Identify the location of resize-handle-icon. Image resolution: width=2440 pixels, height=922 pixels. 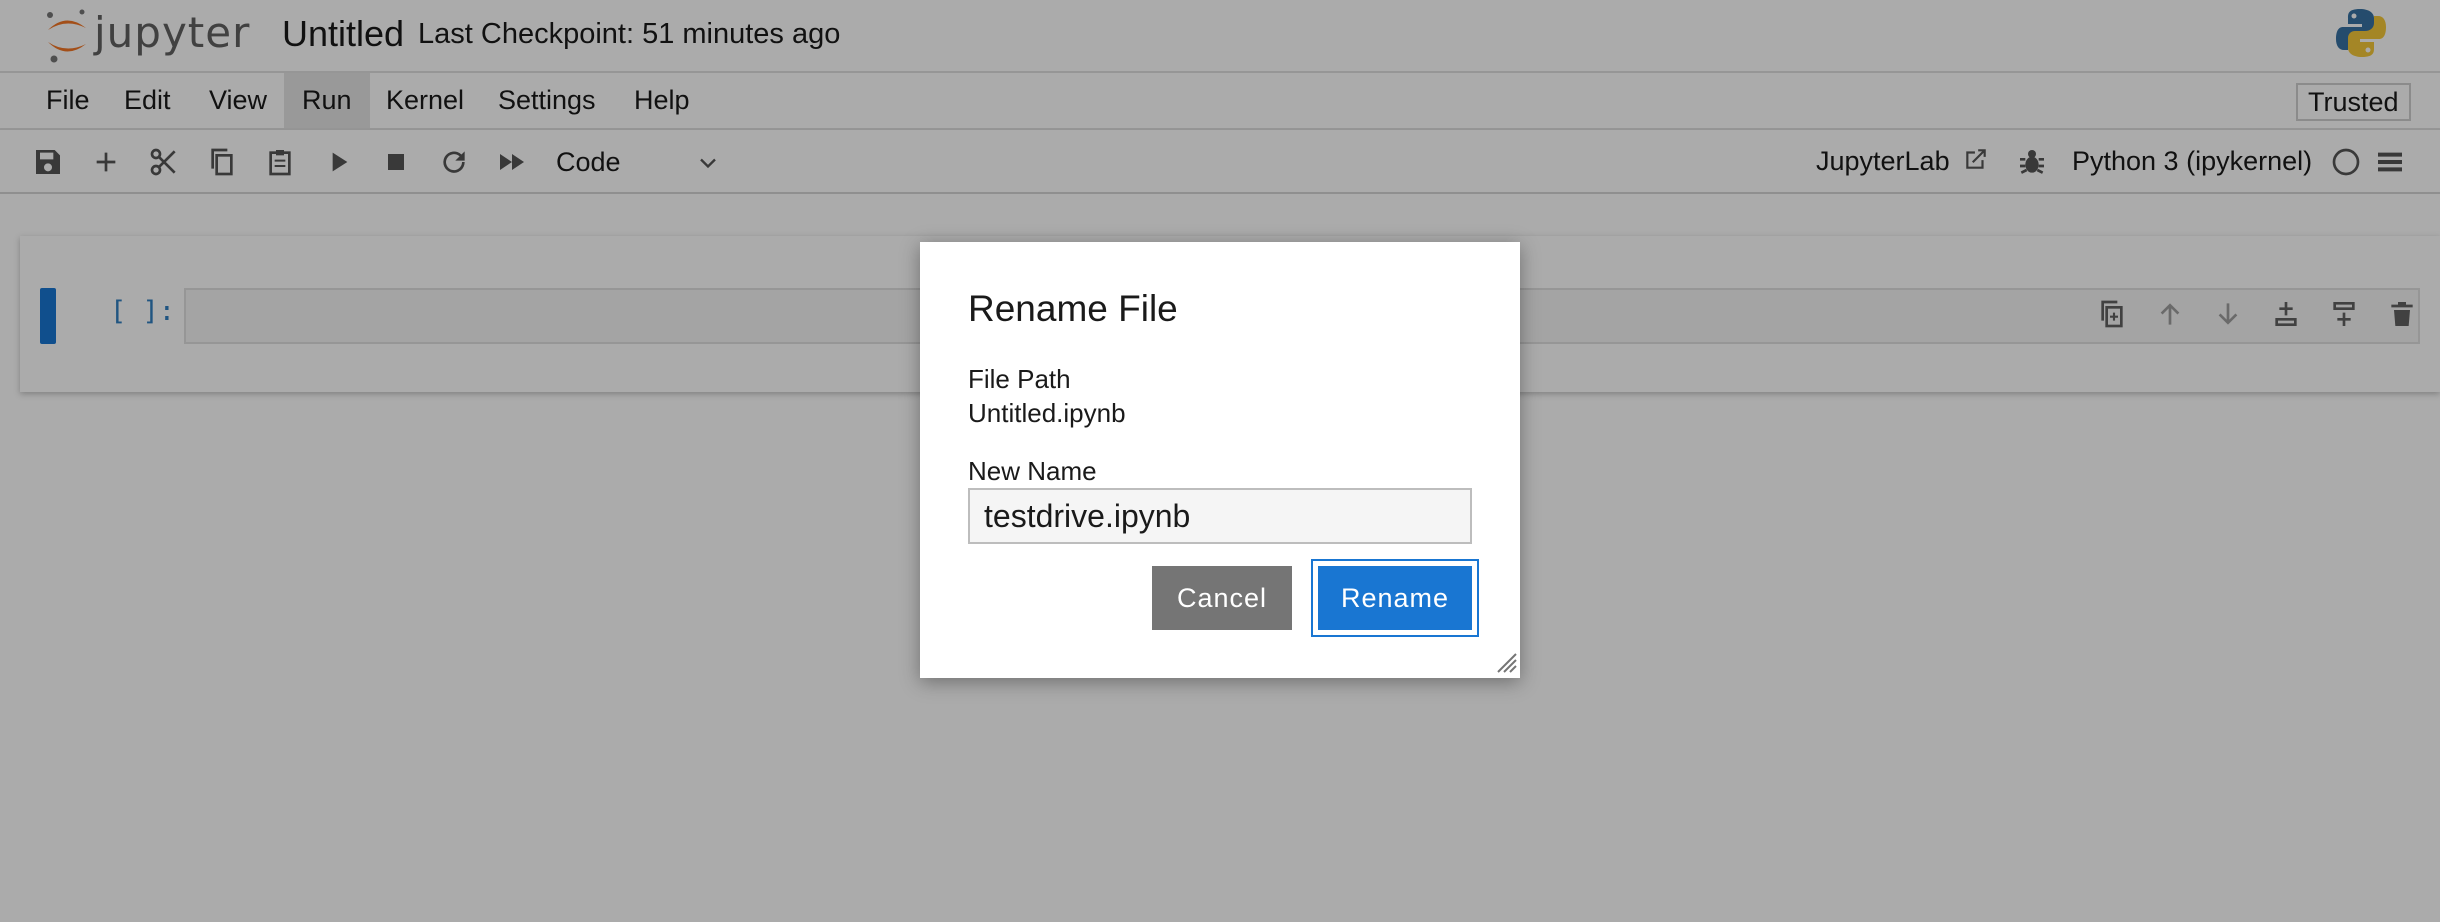
(1506, 662).